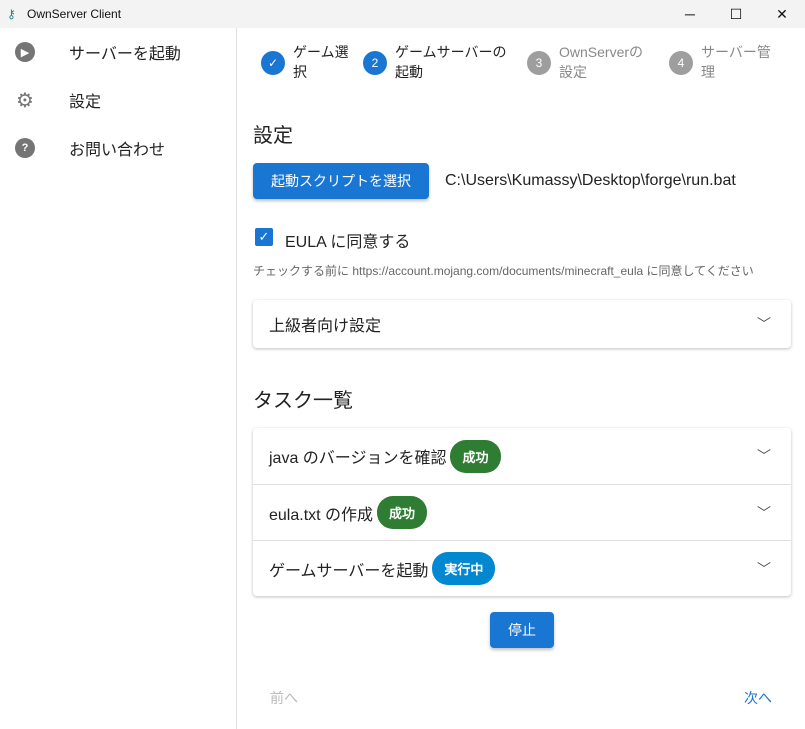 The image size is (805, 729). What do you see at coordinates (522, 456) in the screenshot?
I see `task-row: java のバージョンを確認 成功 ﹀` at bounding box center [522, 456].